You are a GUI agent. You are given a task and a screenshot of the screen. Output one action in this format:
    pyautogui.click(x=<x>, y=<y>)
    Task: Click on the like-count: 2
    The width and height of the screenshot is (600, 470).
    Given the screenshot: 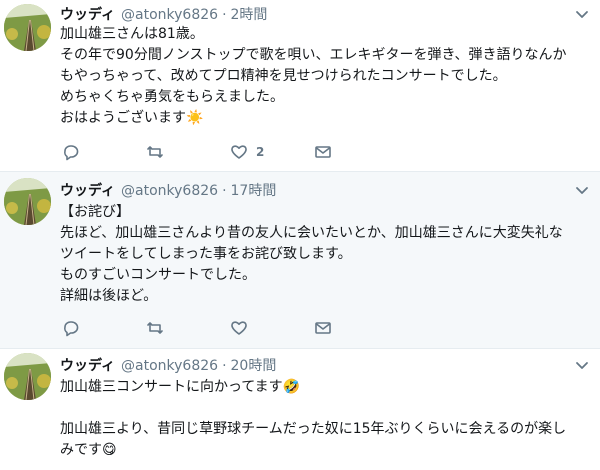 What is the action you would take?
    pyautogui.click(x=260, y=152)
    